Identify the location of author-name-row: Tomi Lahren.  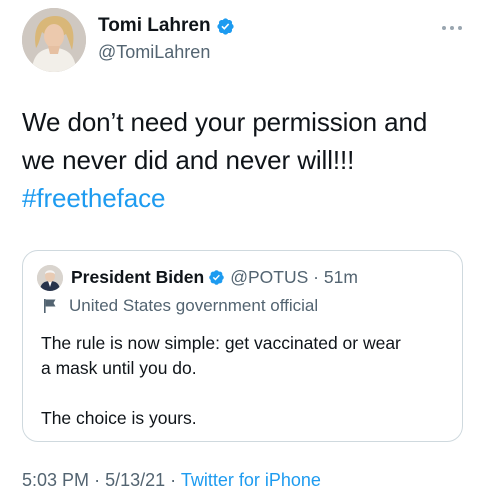
(166, 26).